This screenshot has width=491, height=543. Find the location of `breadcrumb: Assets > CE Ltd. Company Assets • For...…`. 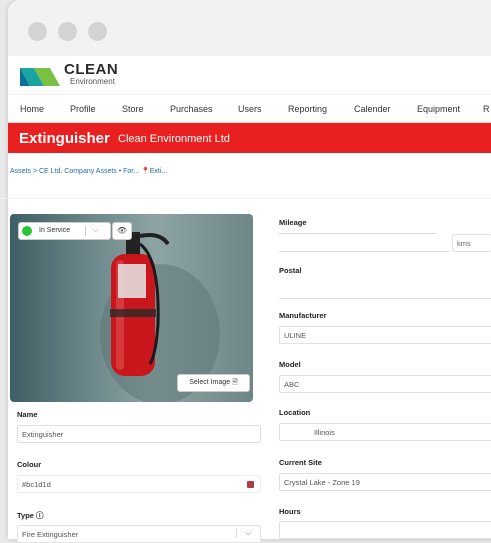

breadcrumb: Assets > CE Ltd. Company Assets • For...… is located at coordinates (88, 171).